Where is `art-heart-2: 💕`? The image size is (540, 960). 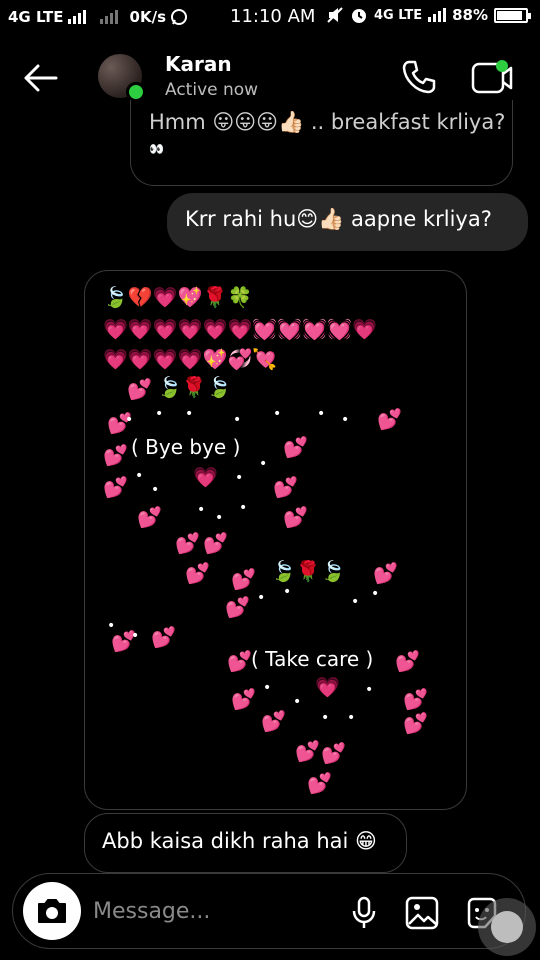
art-heart-2: 💕 is located at coordinates (389, 419).